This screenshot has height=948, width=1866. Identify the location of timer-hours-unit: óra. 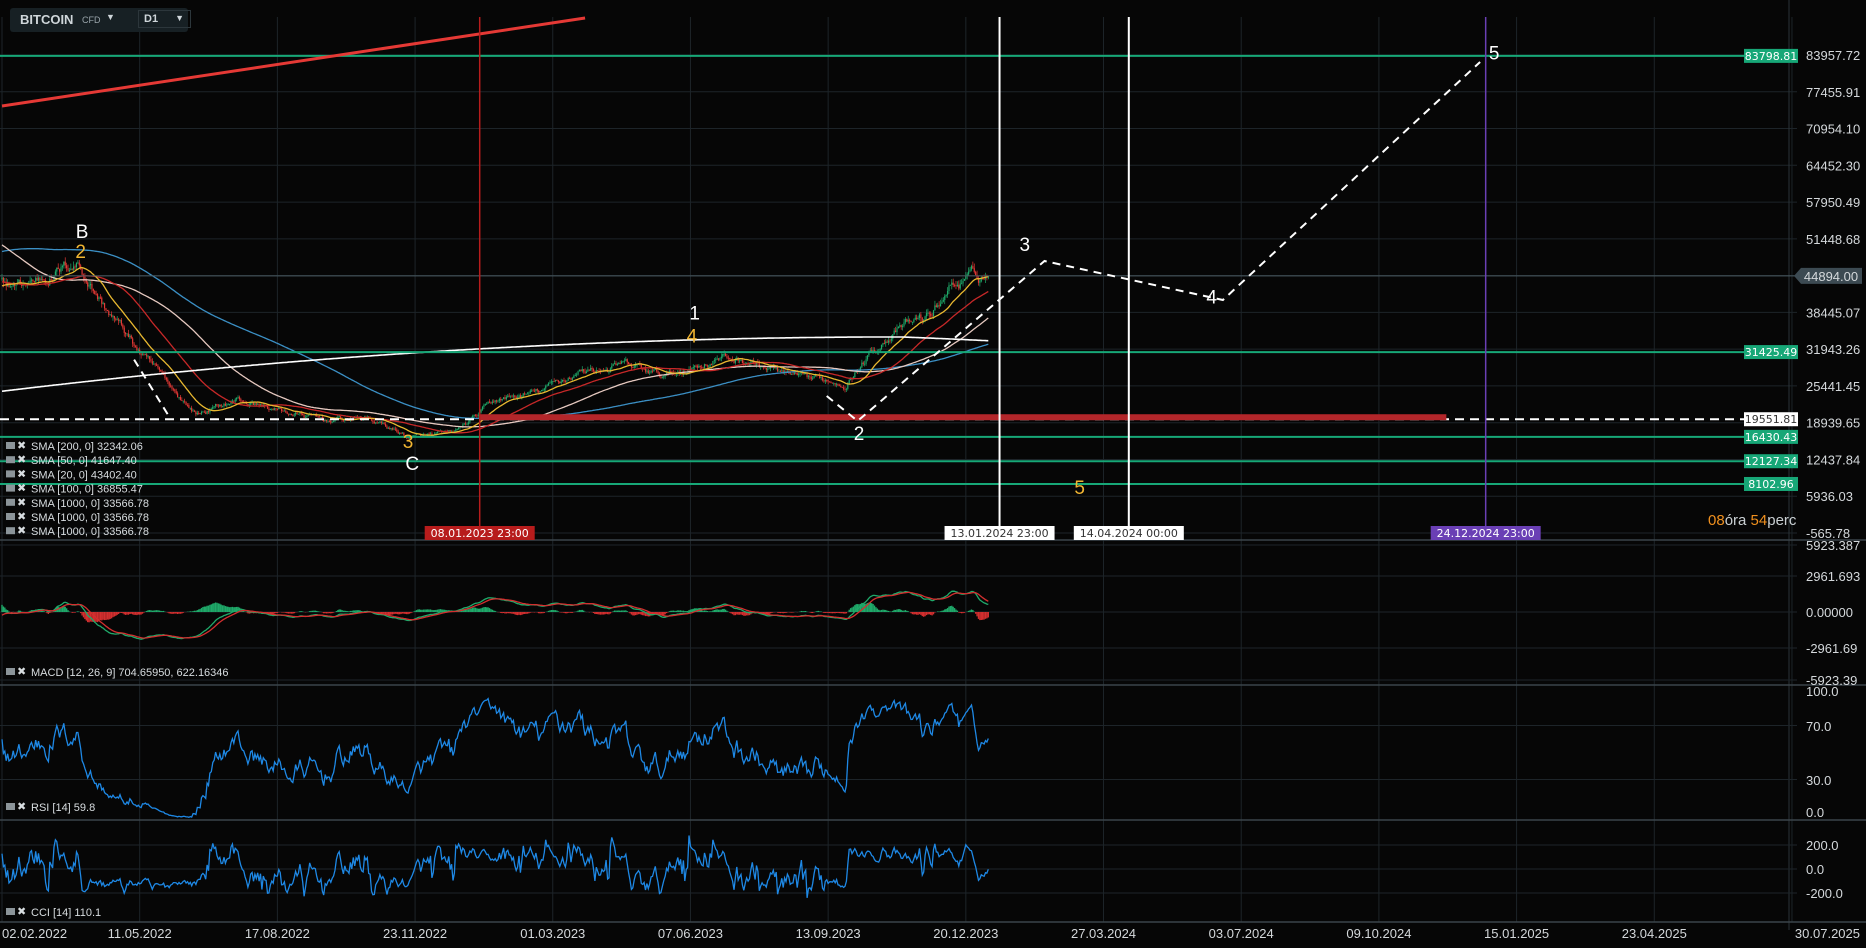
(1735, 520).